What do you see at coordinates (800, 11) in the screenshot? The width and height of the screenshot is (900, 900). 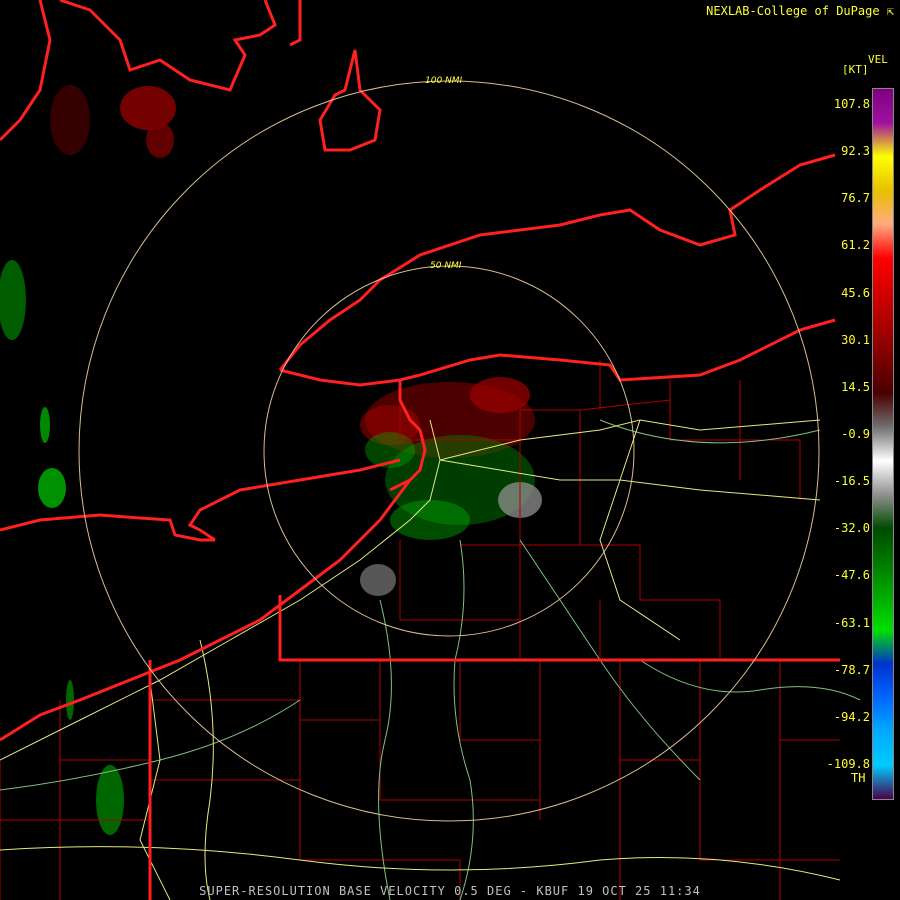 I see `credit-label: NEXLAB-College of DuPage ⇱` at bounding box center [800, 11].